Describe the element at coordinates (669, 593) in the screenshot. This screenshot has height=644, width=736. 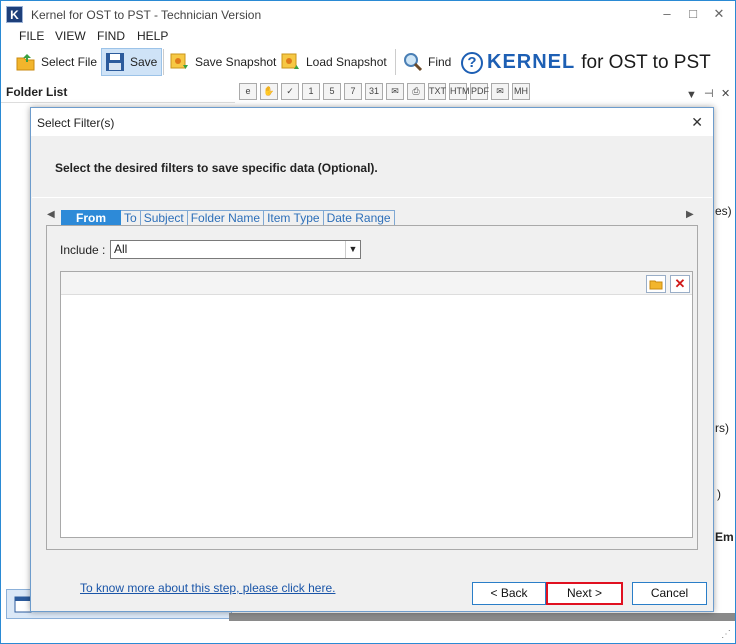
I see `cancel-button: Cancel` at that location.